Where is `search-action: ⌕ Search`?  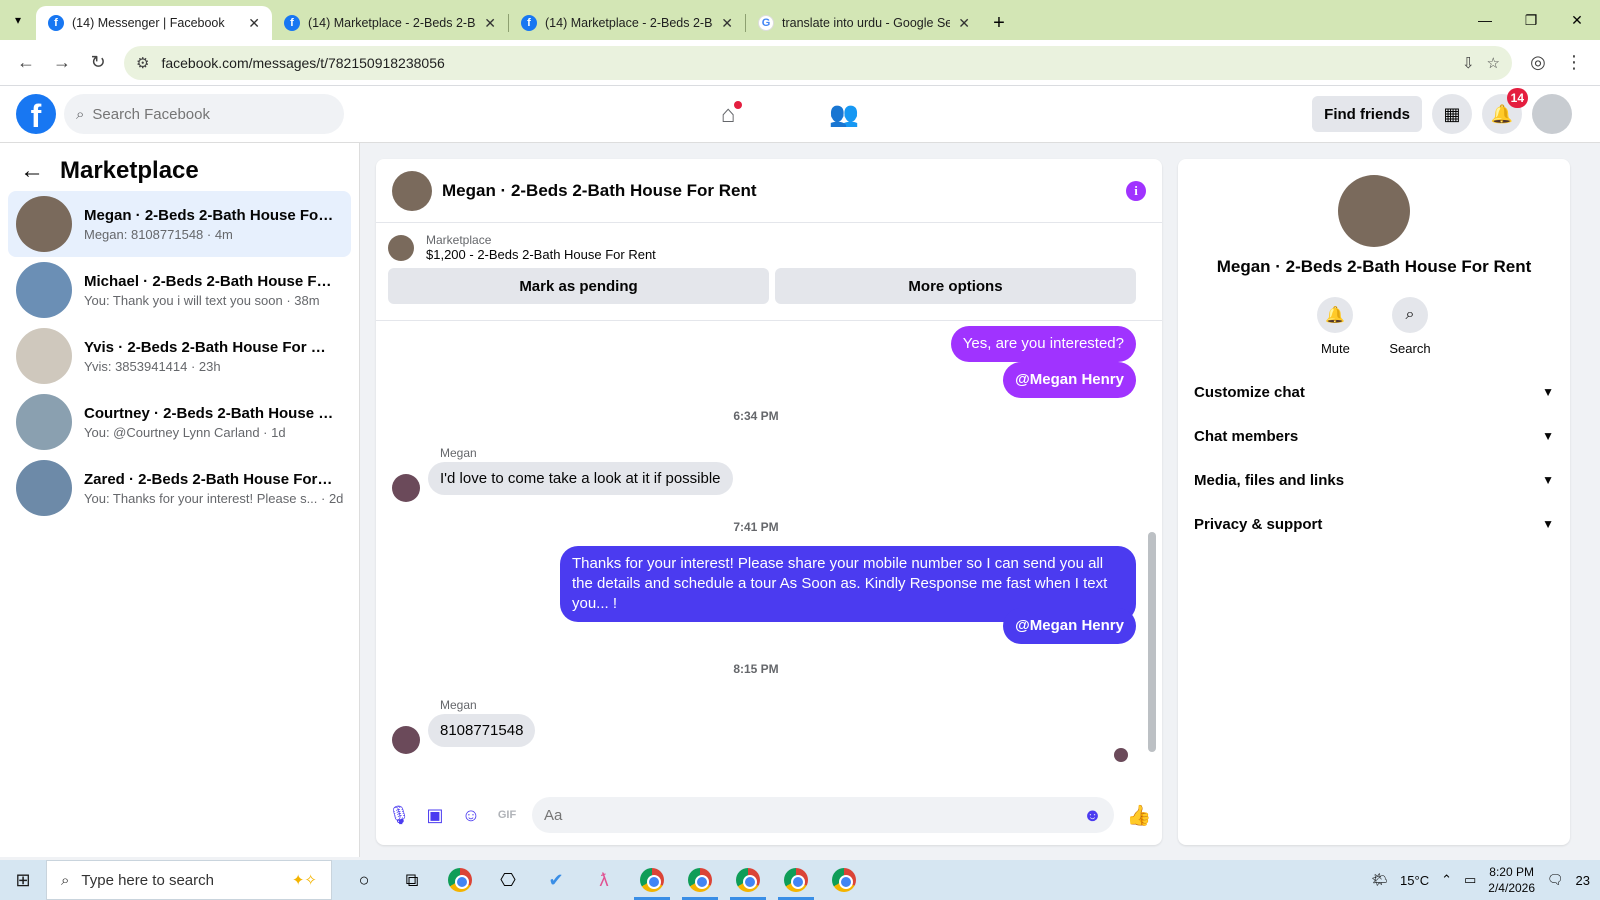
search-action: ⌕ Search is located at coordinates (1410, 326).